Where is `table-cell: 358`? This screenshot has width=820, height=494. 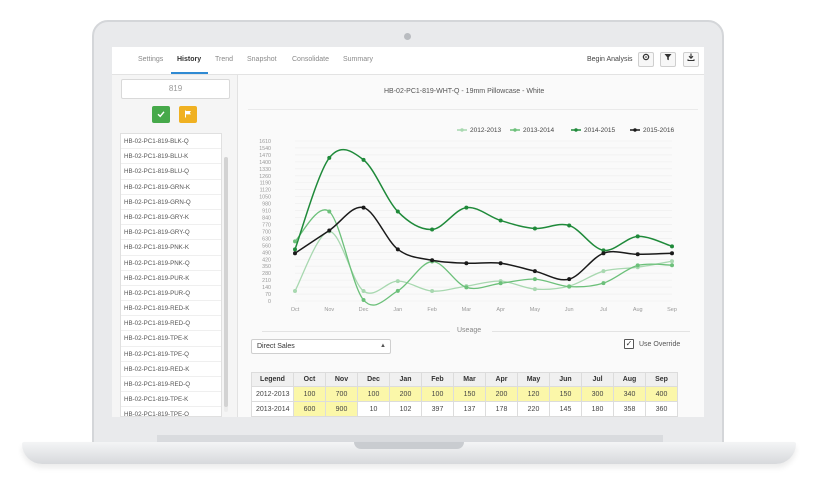 table-cell: 358 is located at coordinates (629, 409).